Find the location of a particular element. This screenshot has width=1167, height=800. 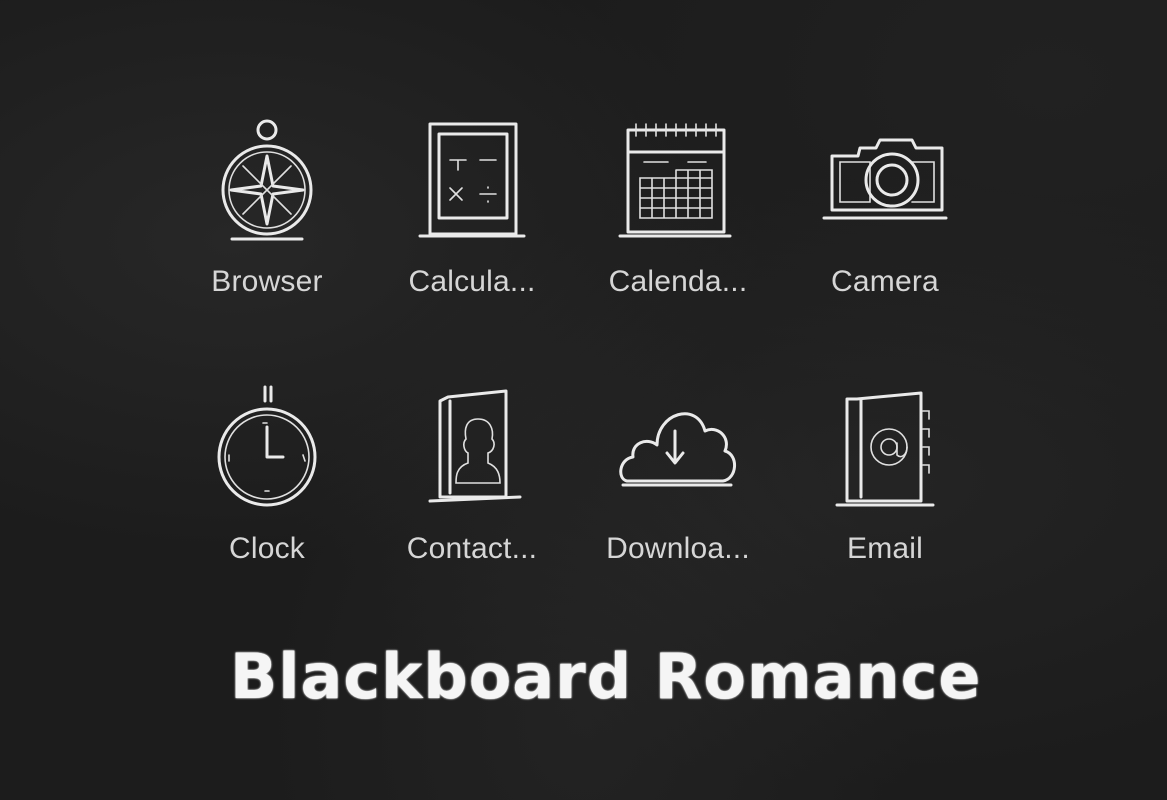

app-email: Email is located at coordinates (885, 475).